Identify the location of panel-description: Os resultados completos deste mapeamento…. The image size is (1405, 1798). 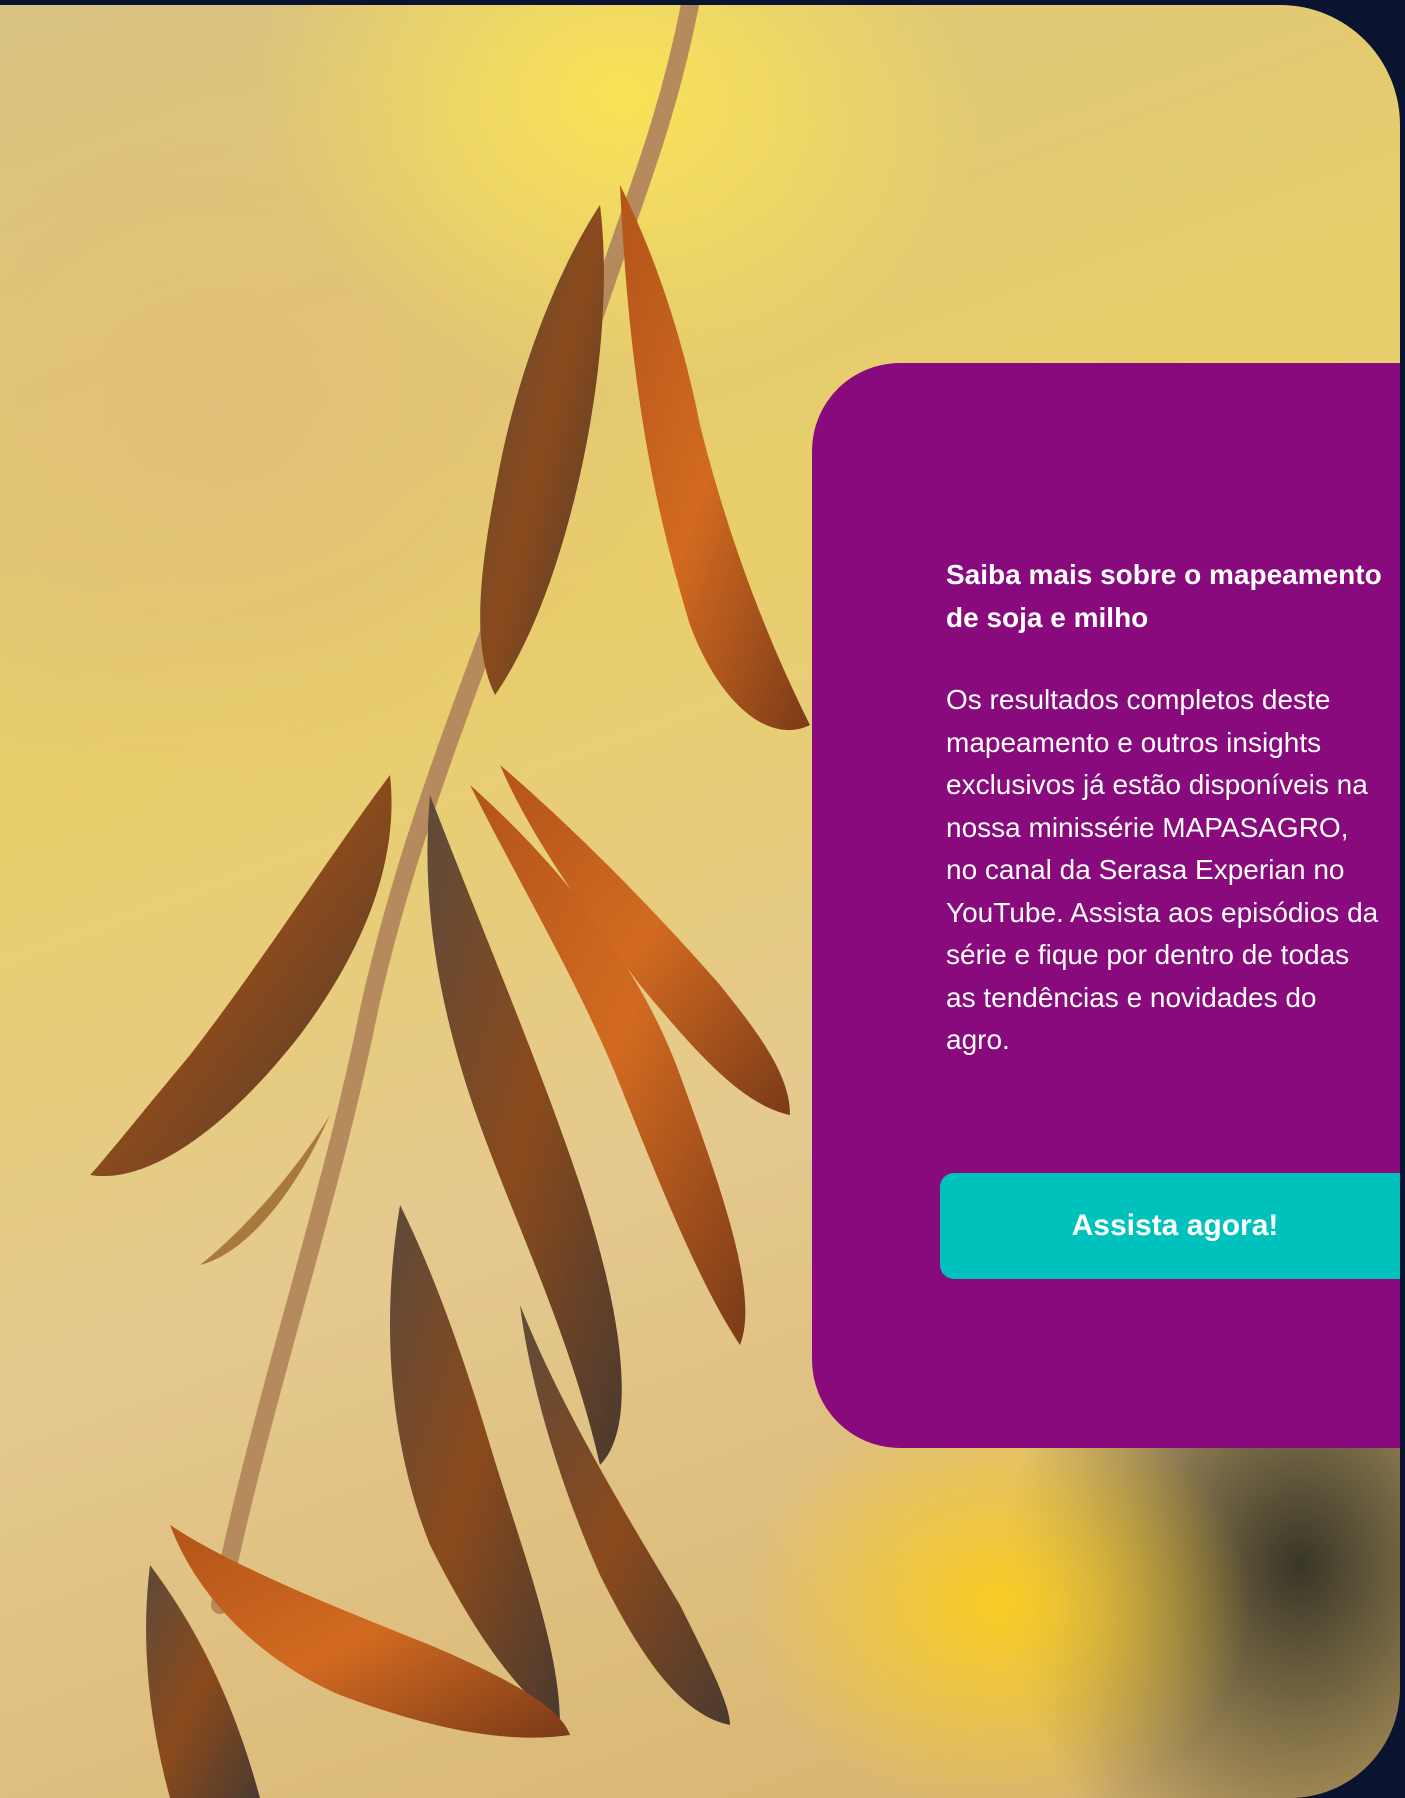
(1162, 869).